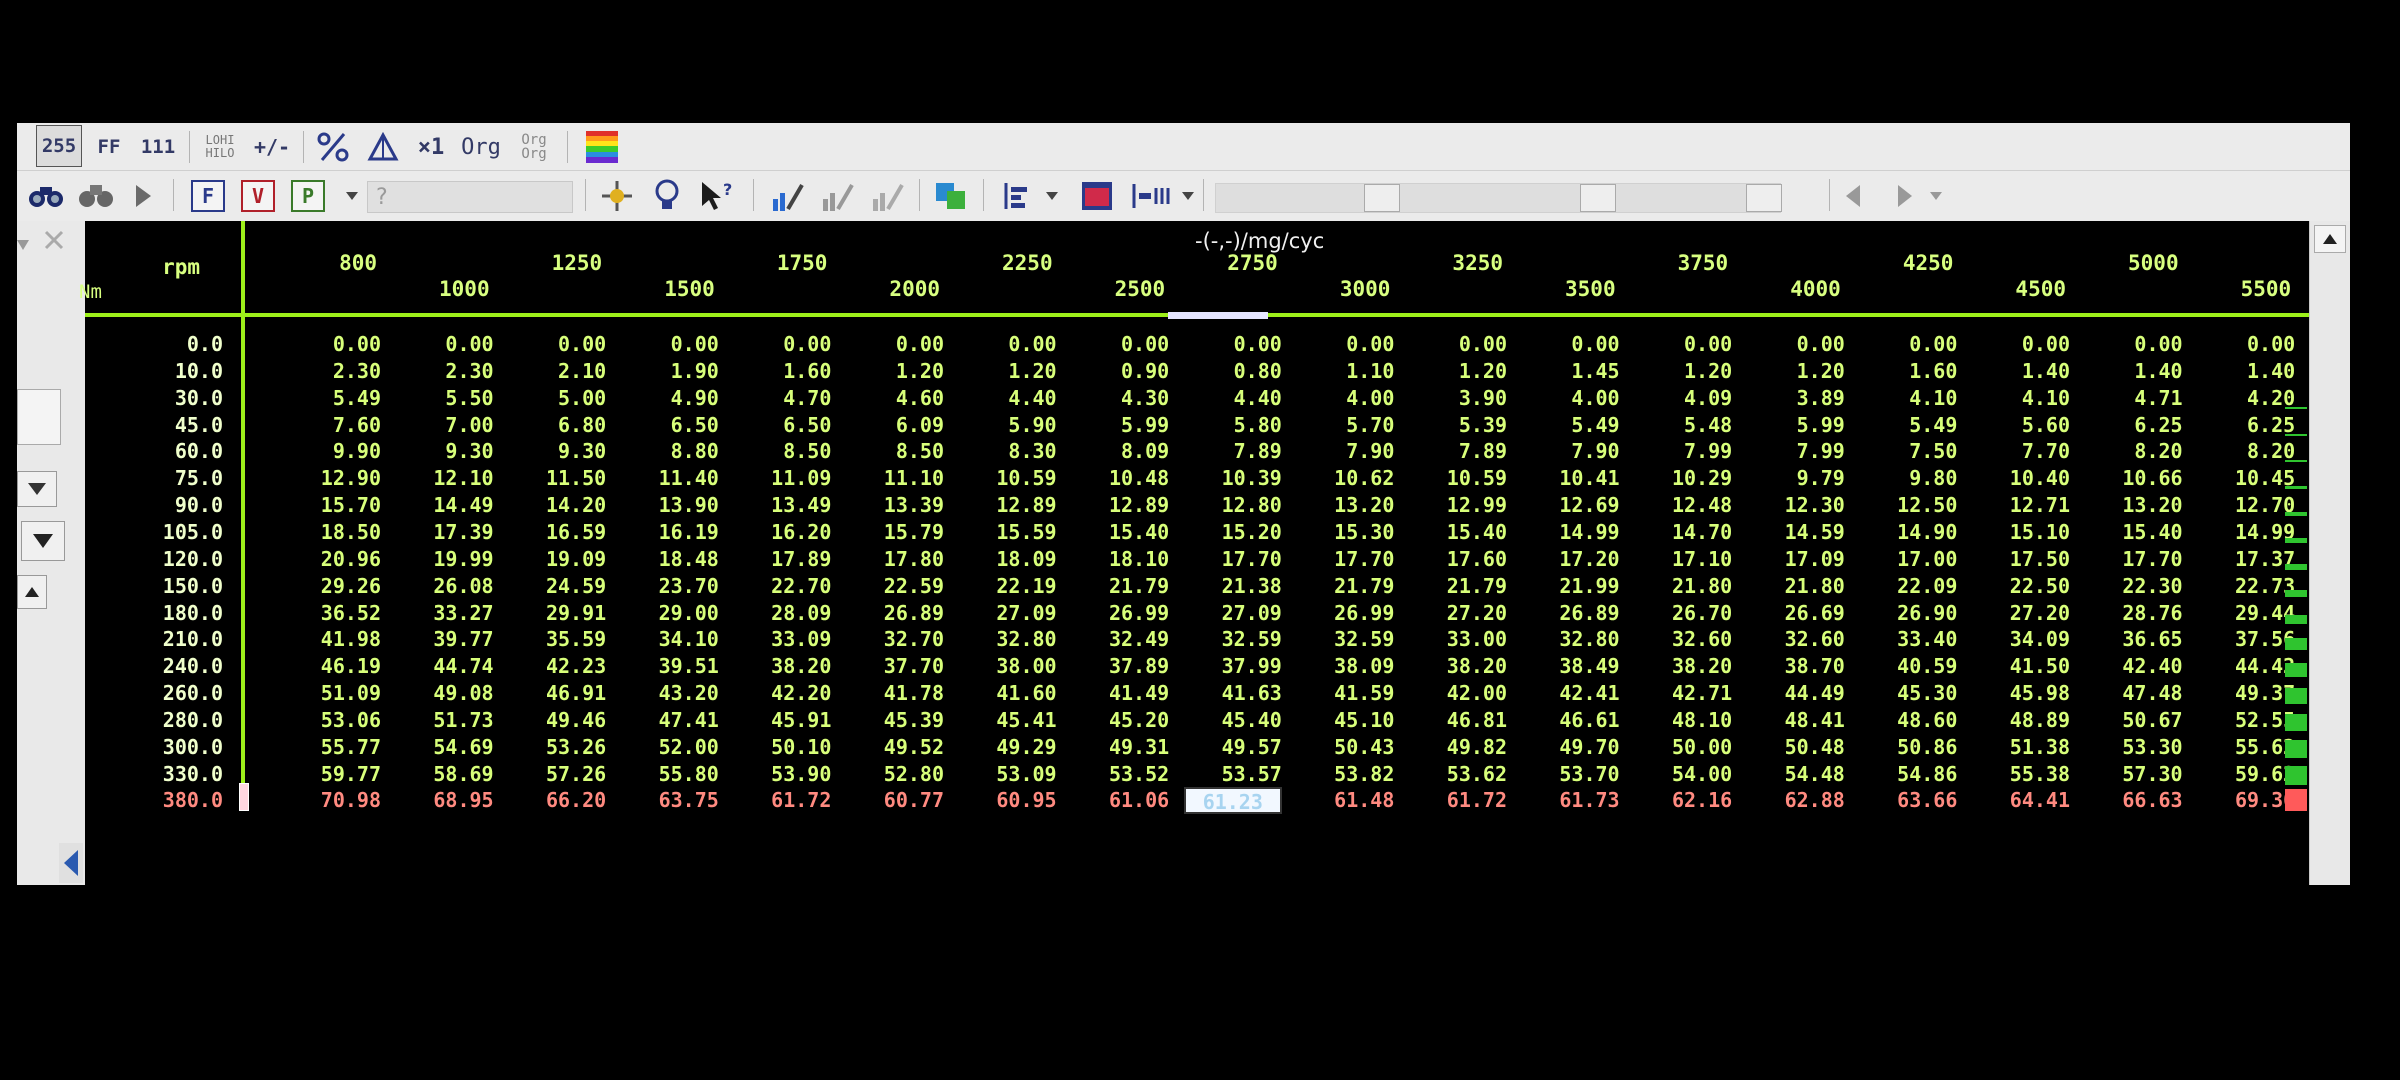 This screenshot has width=2400, height=1080. Describe the element at coordinates (1796, 586) in the screenshot. I see `map-cell: 21.80` at that location.